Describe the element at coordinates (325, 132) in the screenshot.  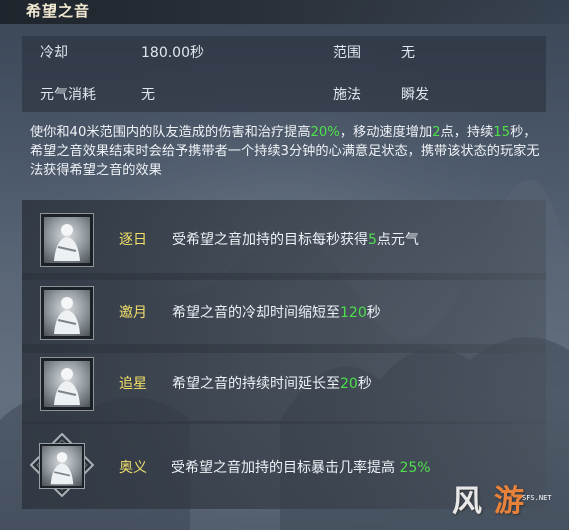
I see `description-value-damage: 20%` at that location.